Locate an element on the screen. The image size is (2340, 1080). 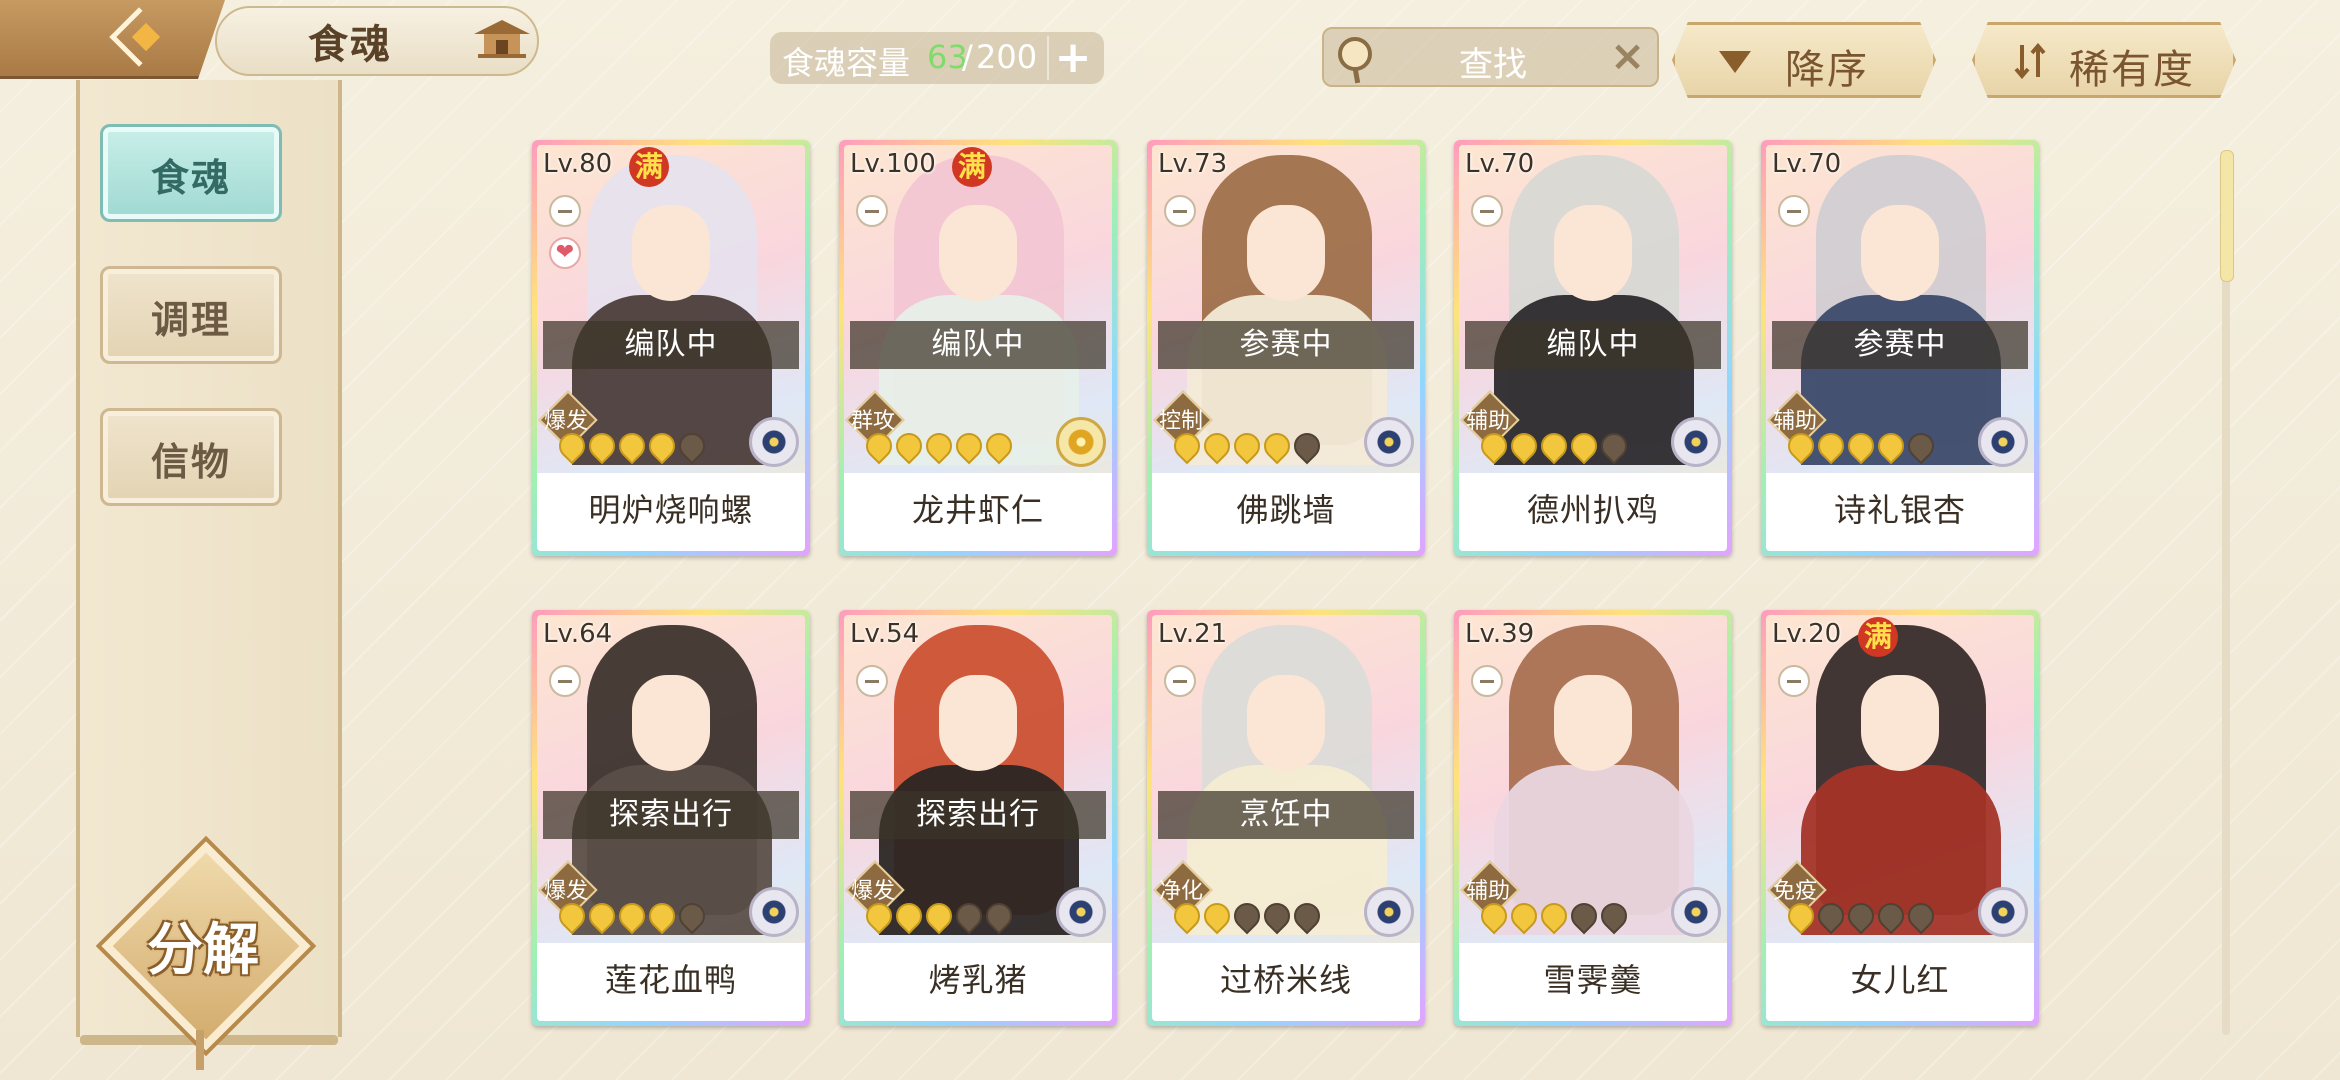
level-label: Lv.54 is located at coordinates (885, 634).